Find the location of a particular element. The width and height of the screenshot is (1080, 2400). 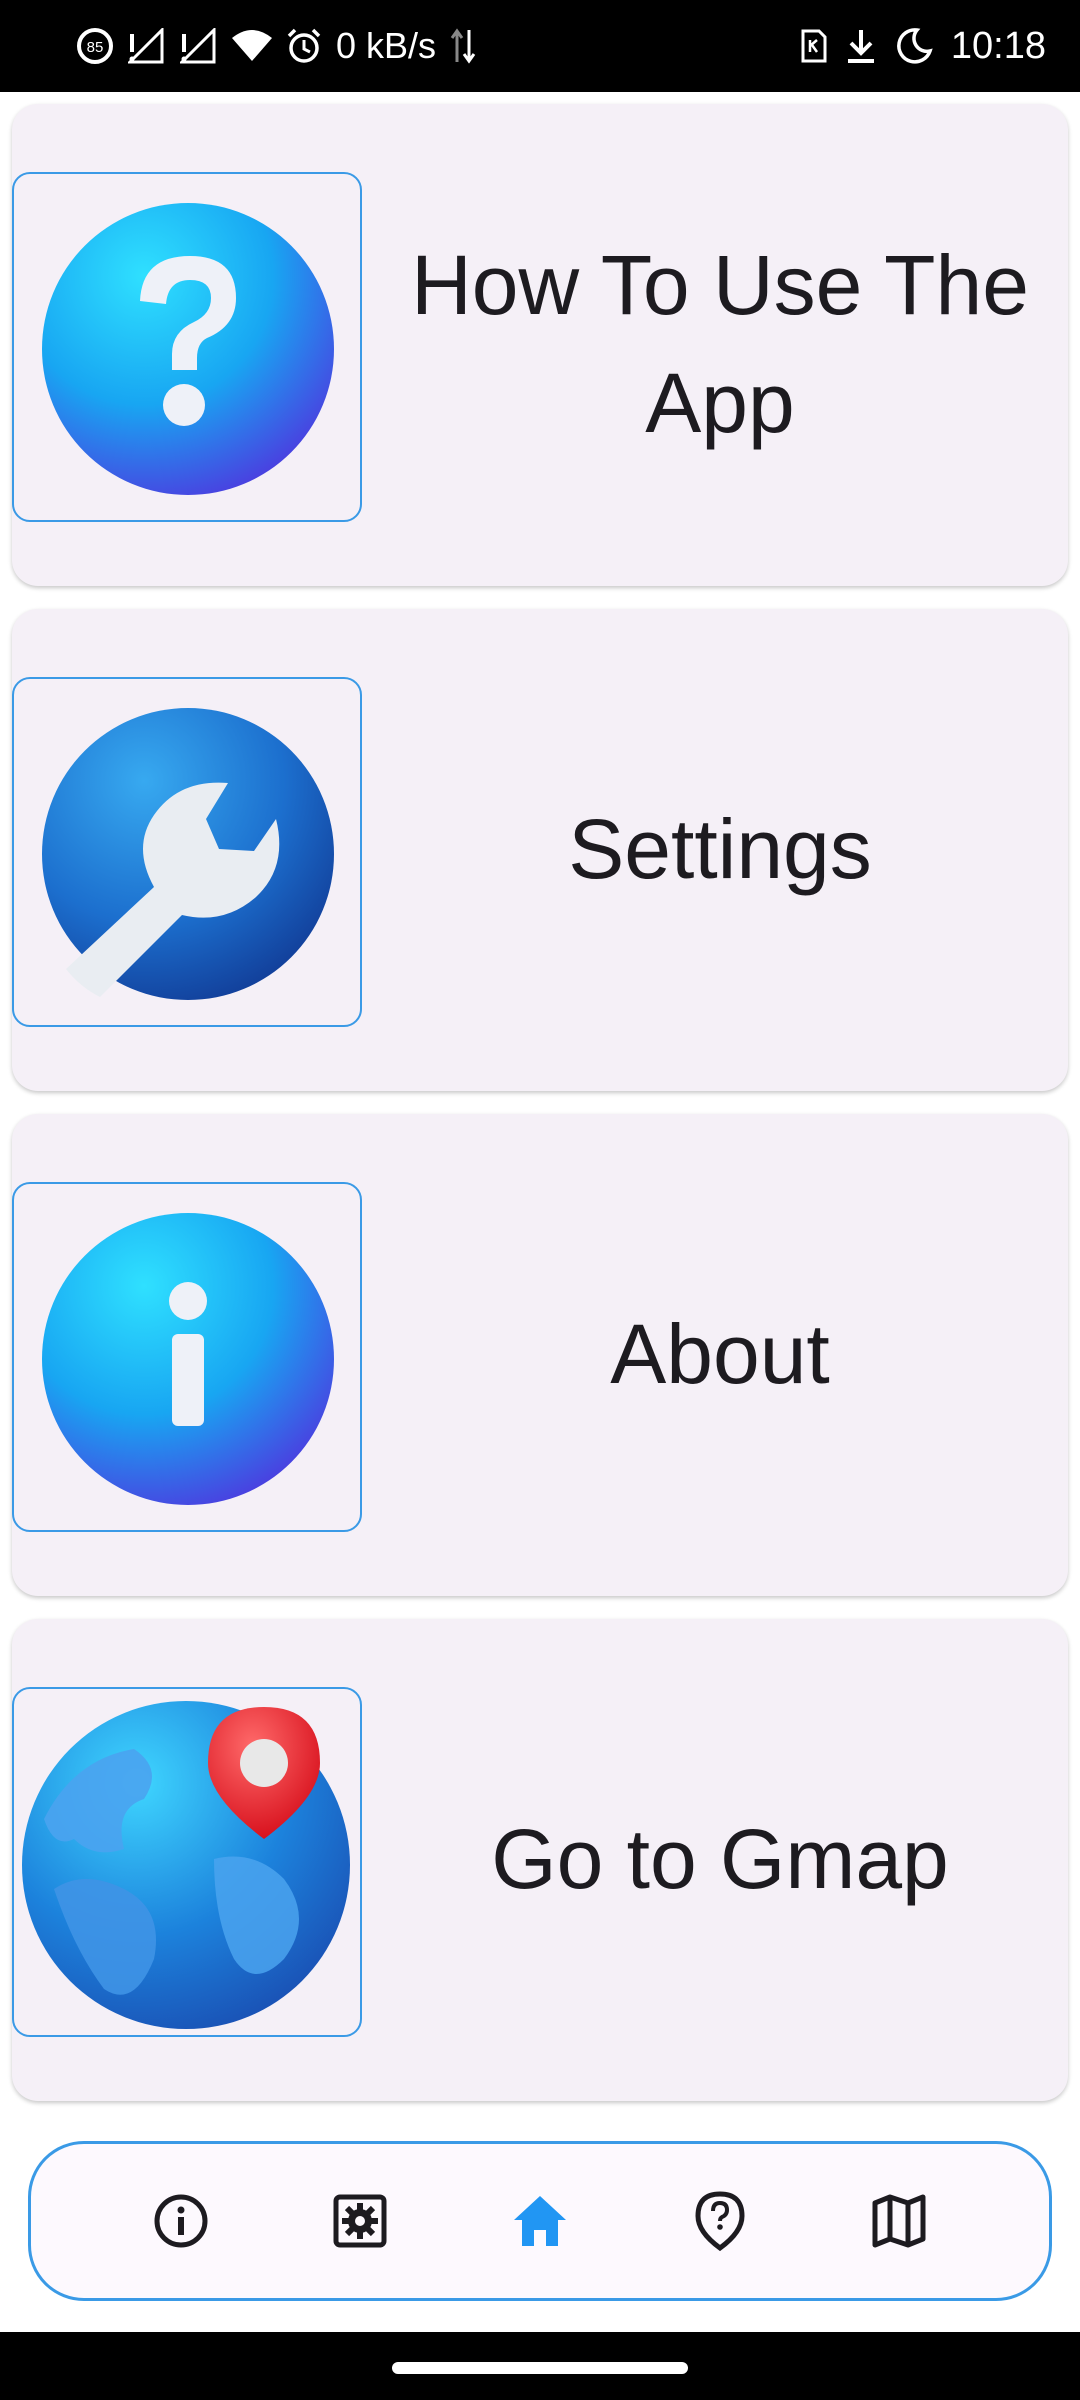

settings-icon is located at coordinates (360, 2221).